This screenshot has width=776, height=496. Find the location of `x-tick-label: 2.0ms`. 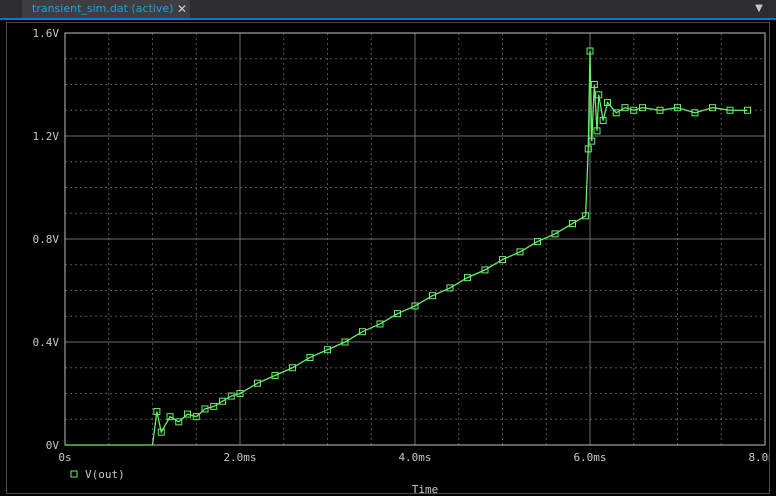

x-tick-label: 2.0ms is located at coordinates (239, 457).